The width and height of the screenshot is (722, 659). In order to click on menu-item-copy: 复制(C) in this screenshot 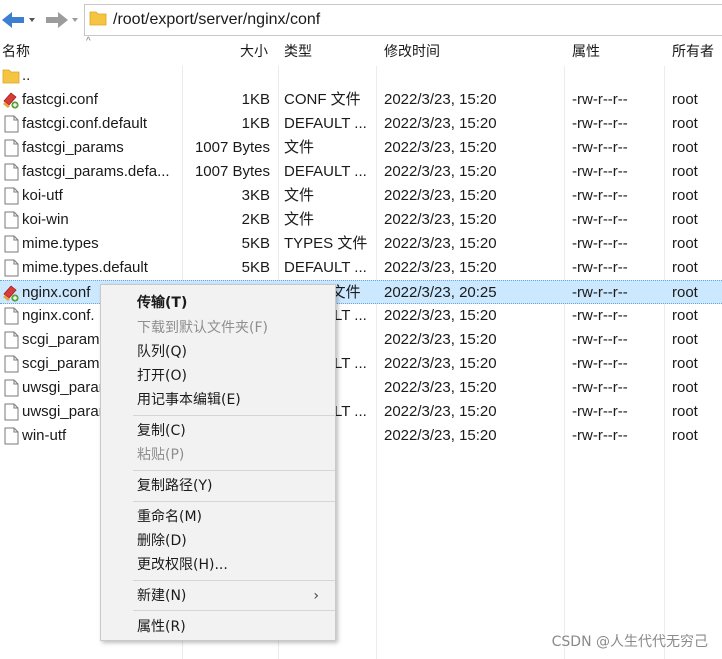, I will do `click(232, 431)`.